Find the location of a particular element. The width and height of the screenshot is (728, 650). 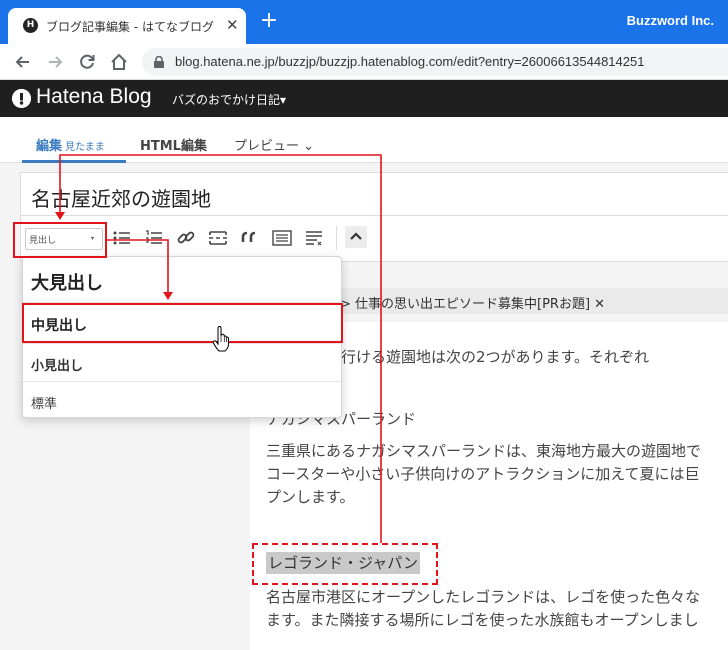

blog-selector: バズのおでかけ日記▾ is located at coordinates (229, 99).